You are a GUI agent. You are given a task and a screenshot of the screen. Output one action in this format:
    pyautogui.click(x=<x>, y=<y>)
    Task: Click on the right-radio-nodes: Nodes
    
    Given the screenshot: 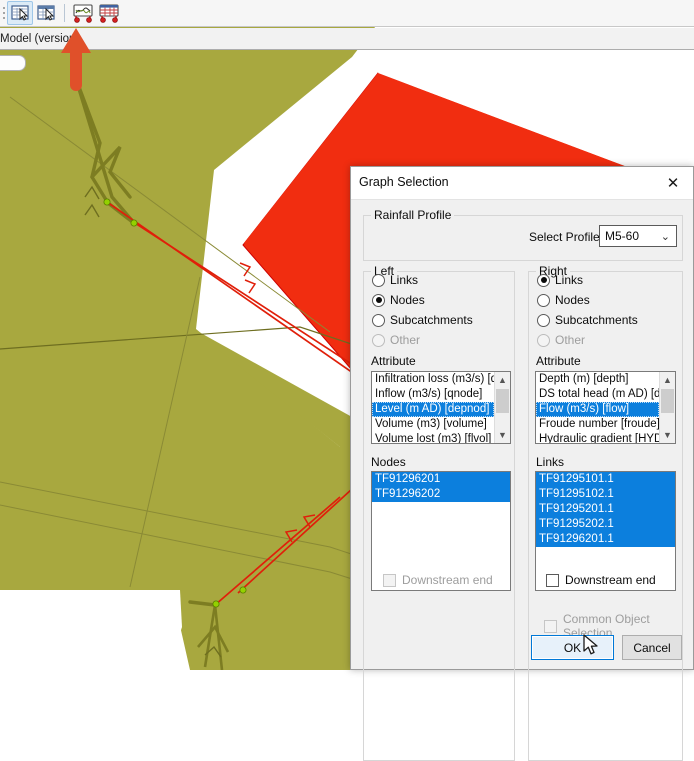 What is the action you would take?
    pyautogui.click(x=563, y=300)
    